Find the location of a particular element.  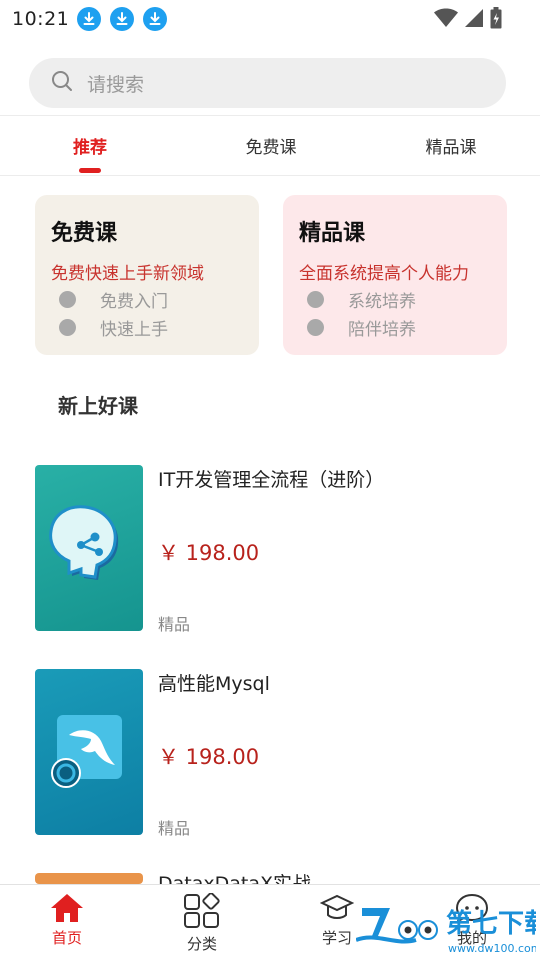

divider is located at coordinates (270, 175).